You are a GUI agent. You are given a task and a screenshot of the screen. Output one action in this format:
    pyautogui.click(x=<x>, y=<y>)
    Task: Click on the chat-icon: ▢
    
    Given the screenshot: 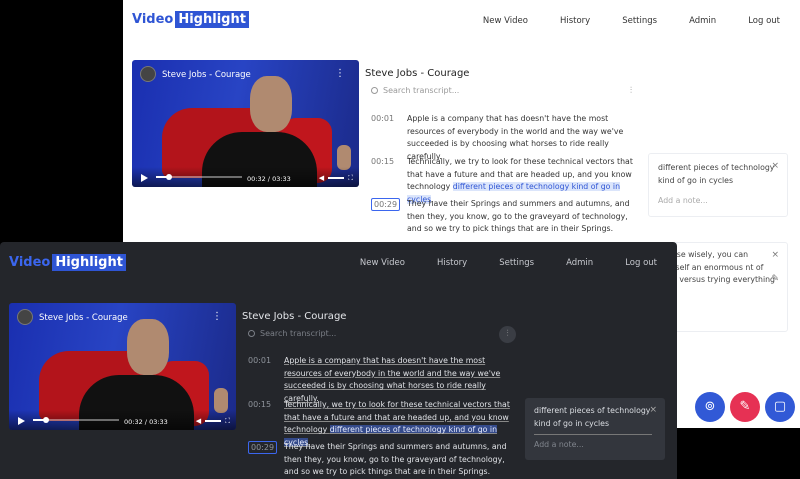 What is the action you would take?
    pyautogui.click(x=780, y=407)
    